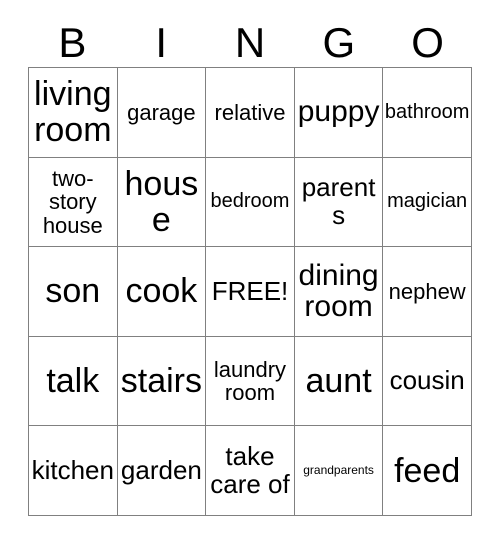 This screenshot has height=544, width=500. I want to click on header-letter-o: O, so click(427, 42).